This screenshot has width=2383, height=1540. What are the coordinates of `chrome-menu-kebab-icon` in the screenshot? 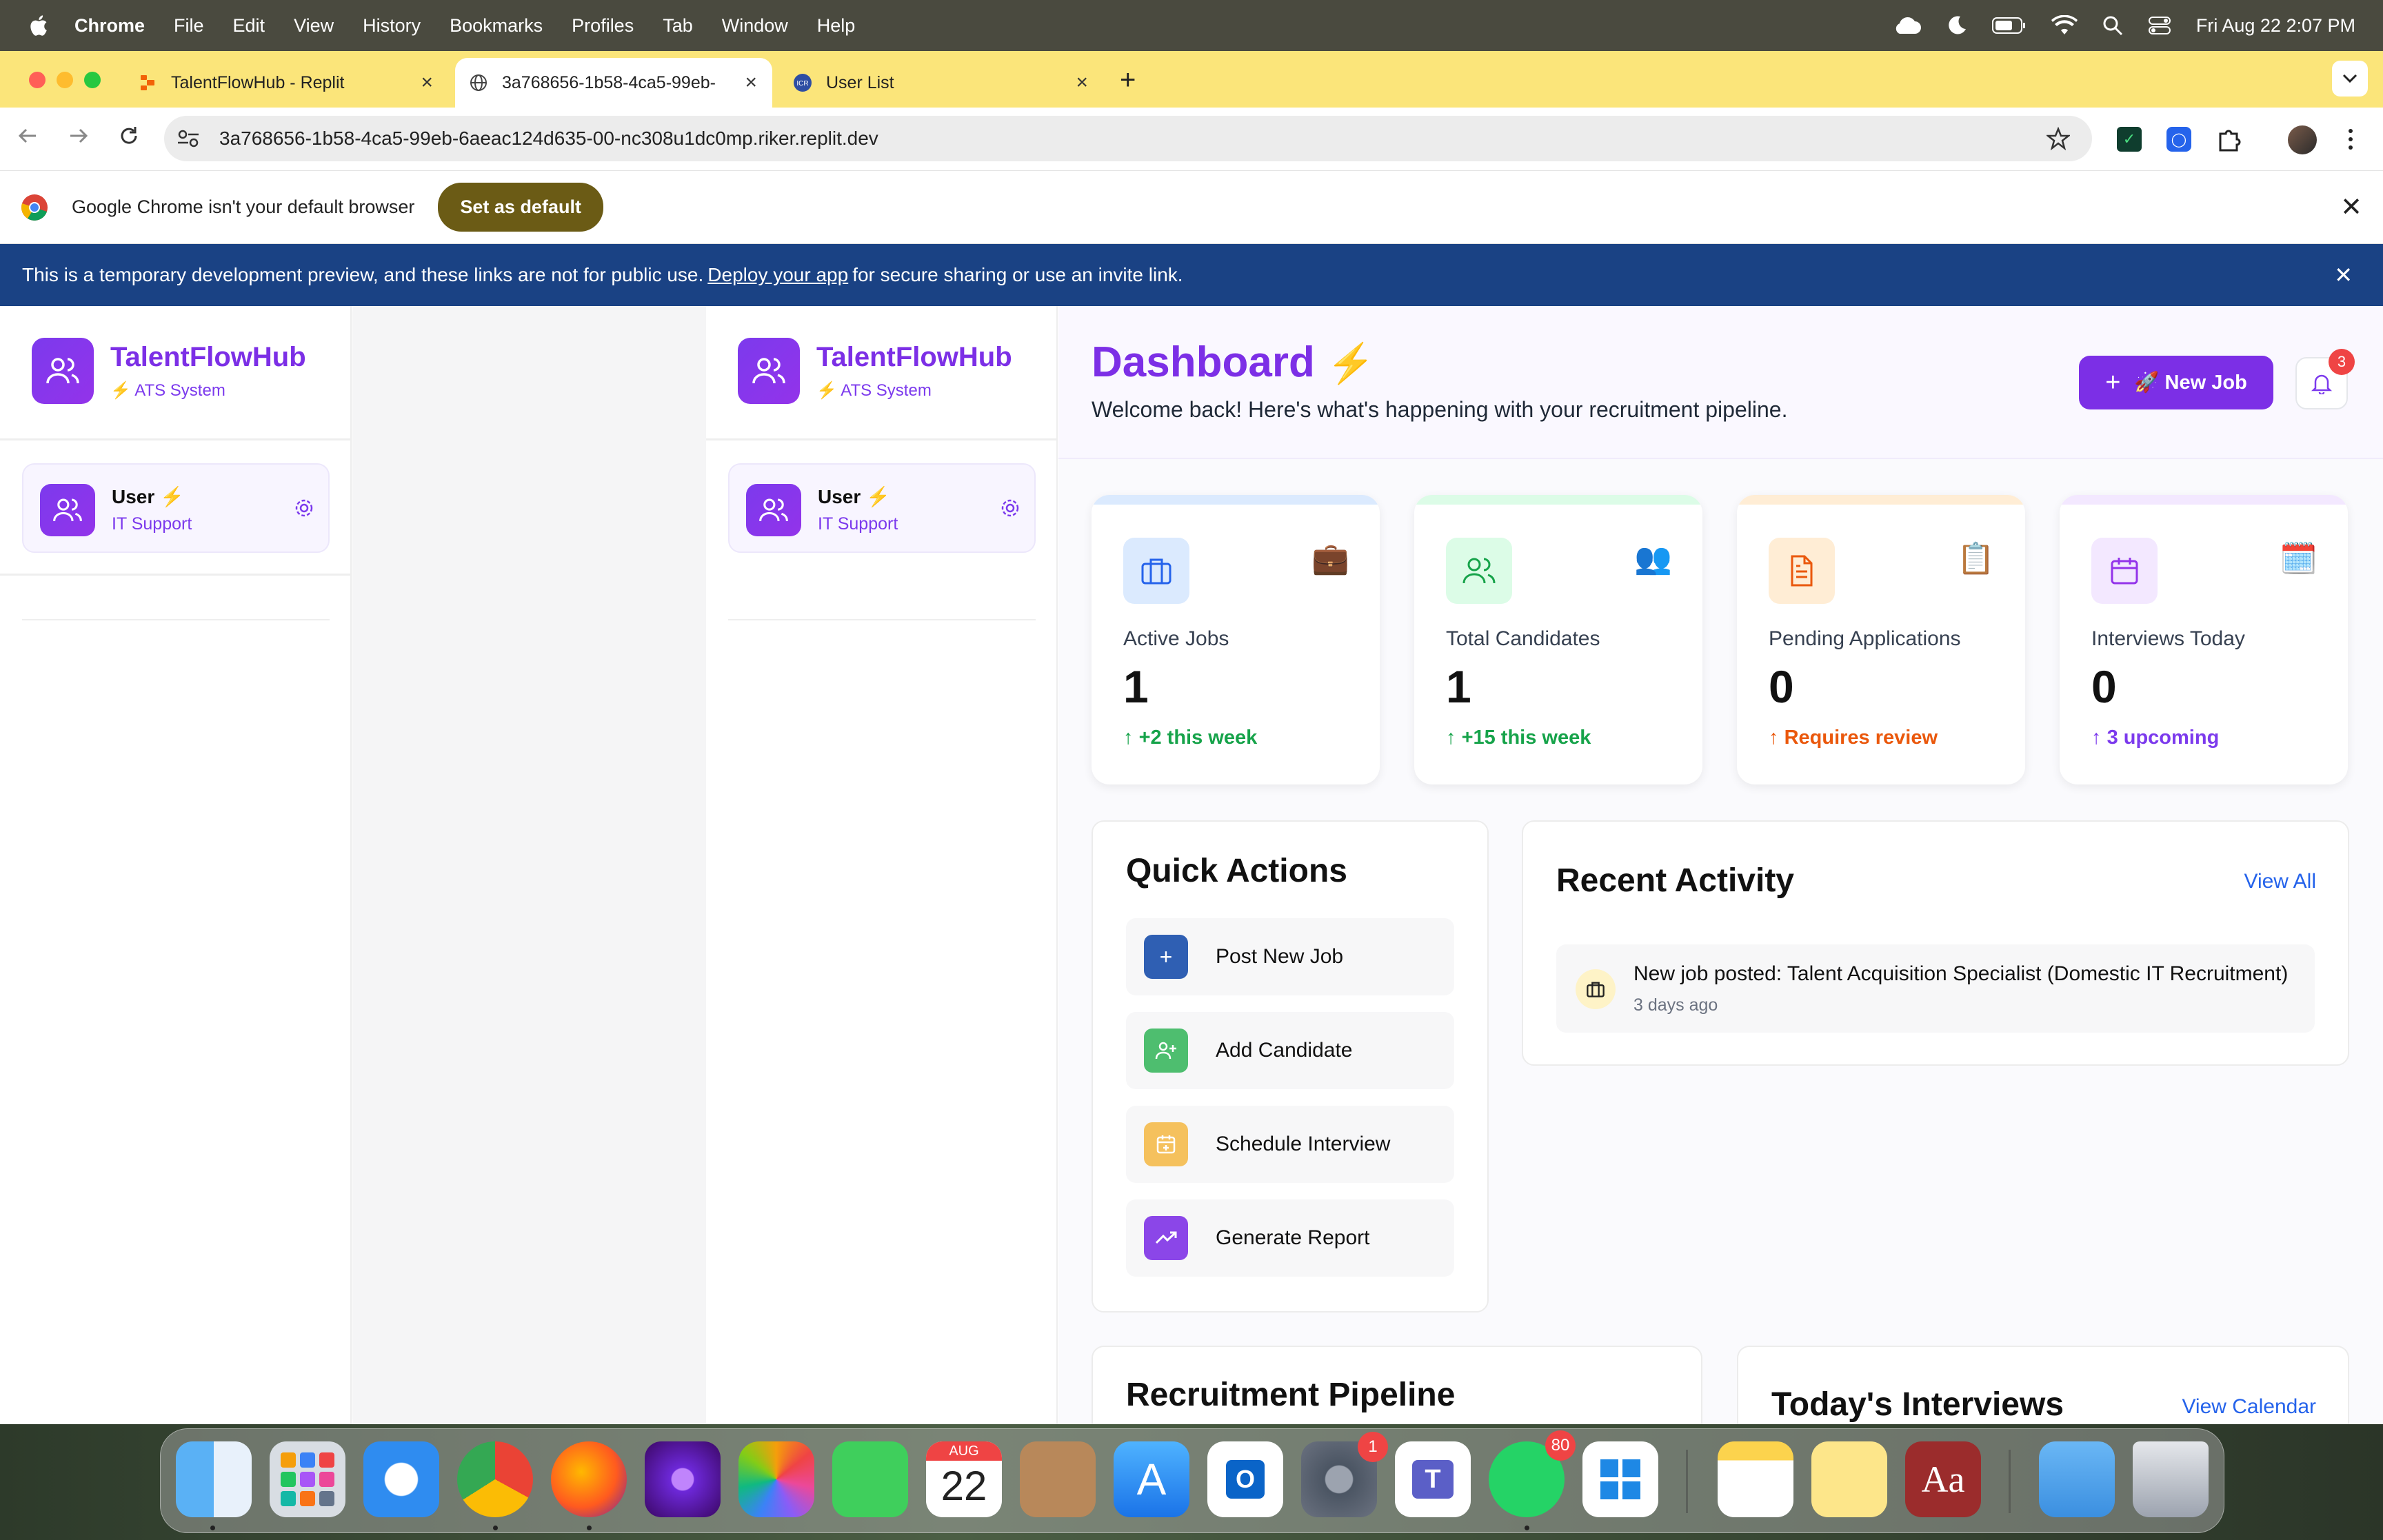 It's located at (2350, 140).